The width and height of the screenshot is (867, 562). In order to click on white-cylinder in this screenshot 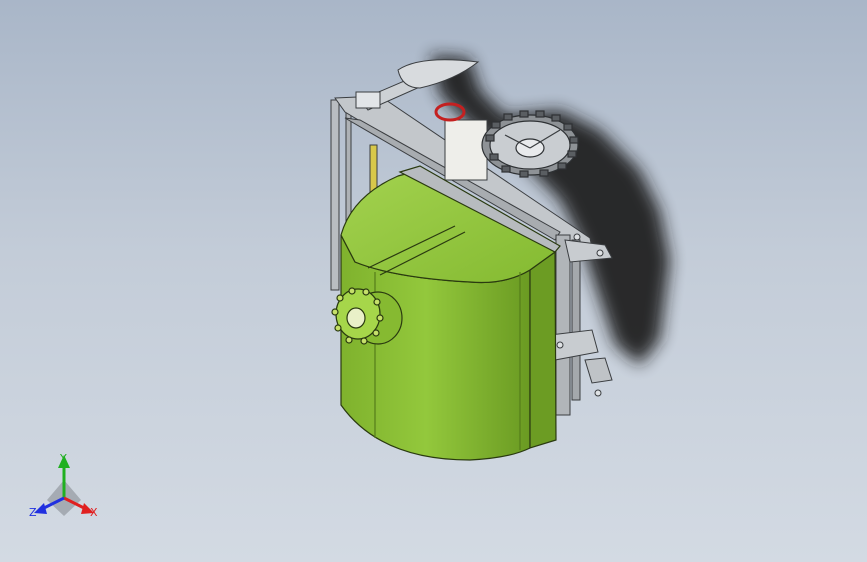, I will do `click(466, 150)`.